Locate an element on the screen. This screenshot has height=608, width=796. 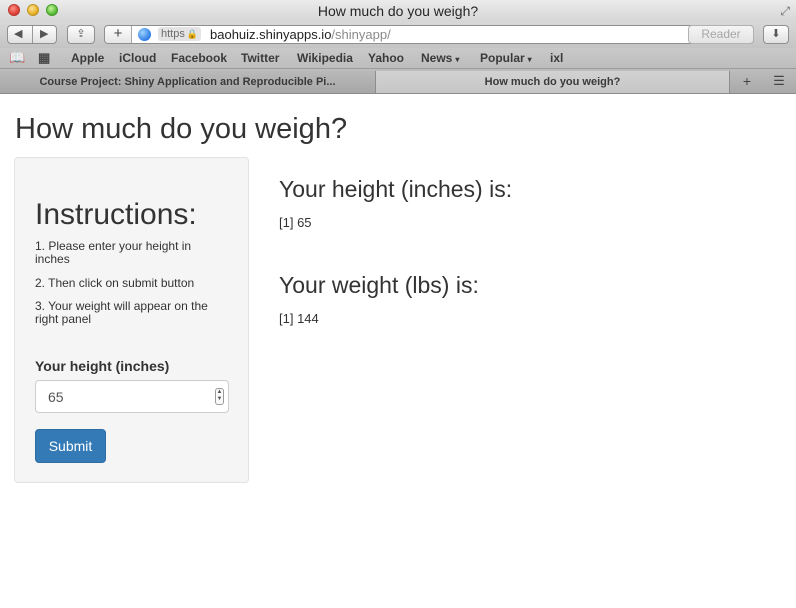
stepper-arrows-icon: ▲ ▼ is located at coordinates (219, 396).